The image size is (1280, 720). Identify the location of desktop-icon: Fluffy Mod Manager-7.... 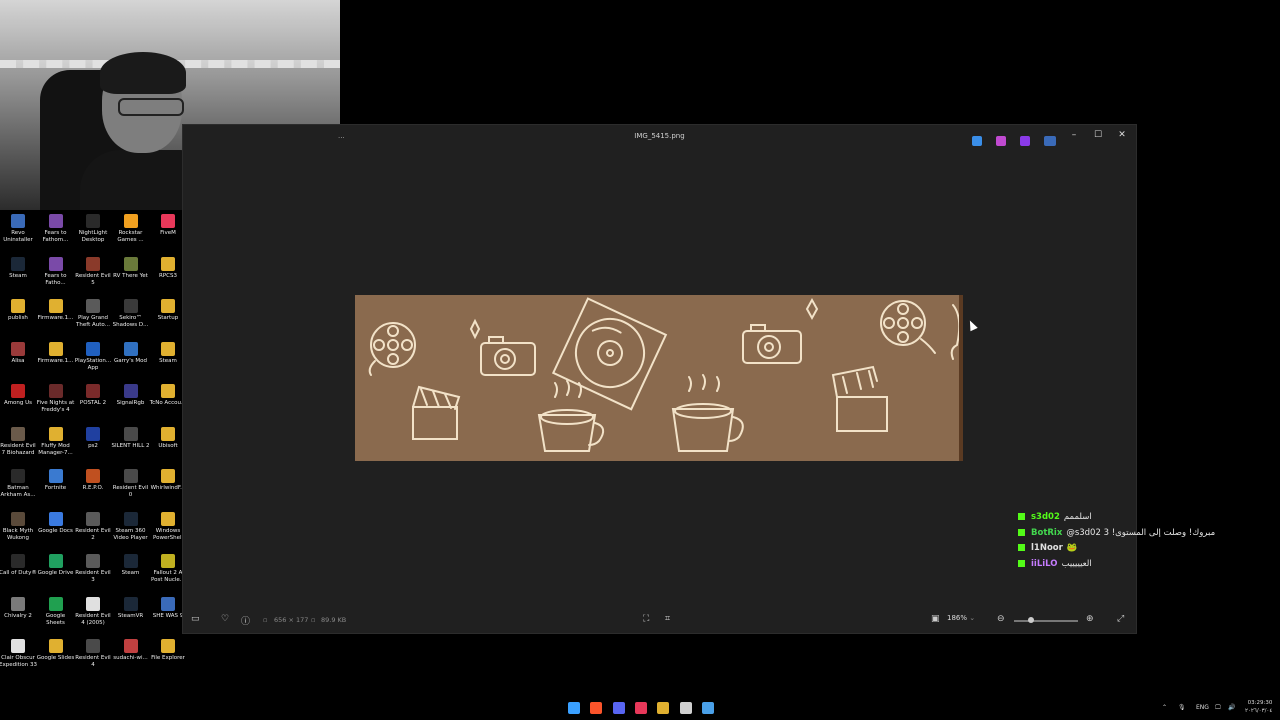
(56, 441).